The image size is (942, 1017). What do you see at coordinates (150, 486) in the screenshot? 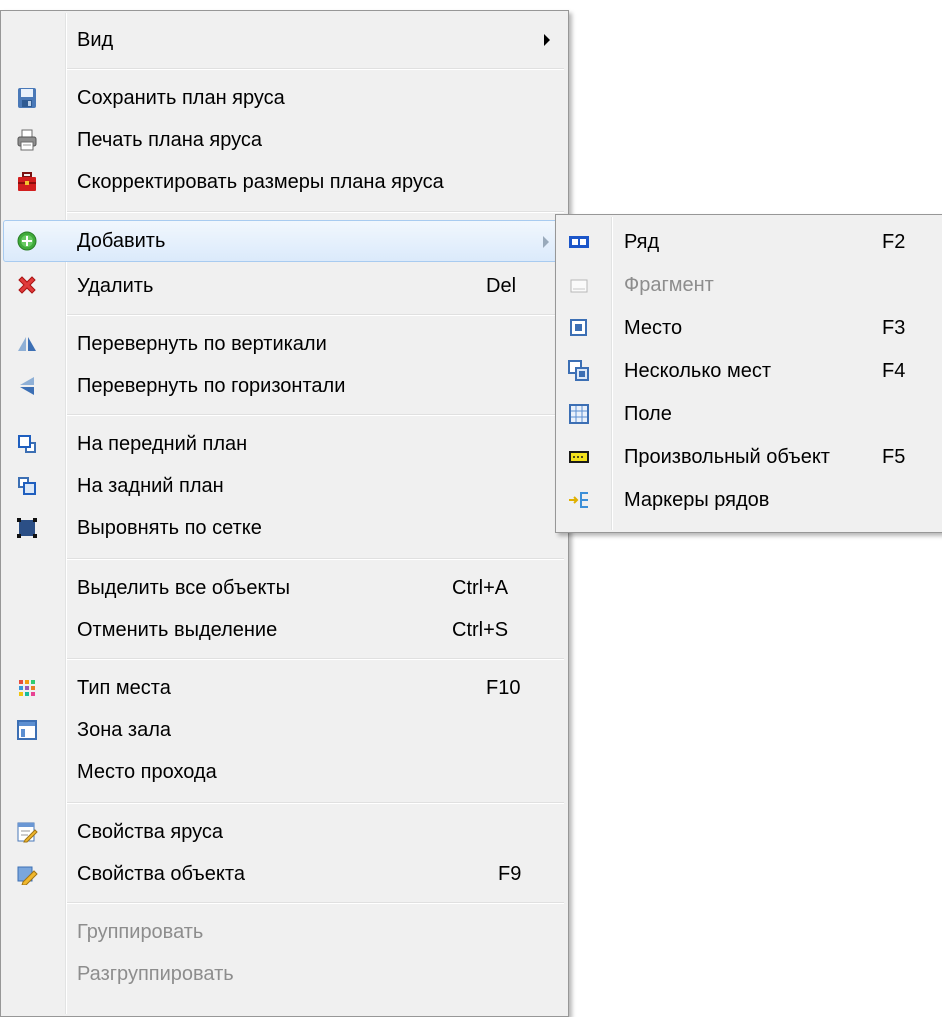
I see `menu-item-label: На задний план` at bounding box center [150, 486].